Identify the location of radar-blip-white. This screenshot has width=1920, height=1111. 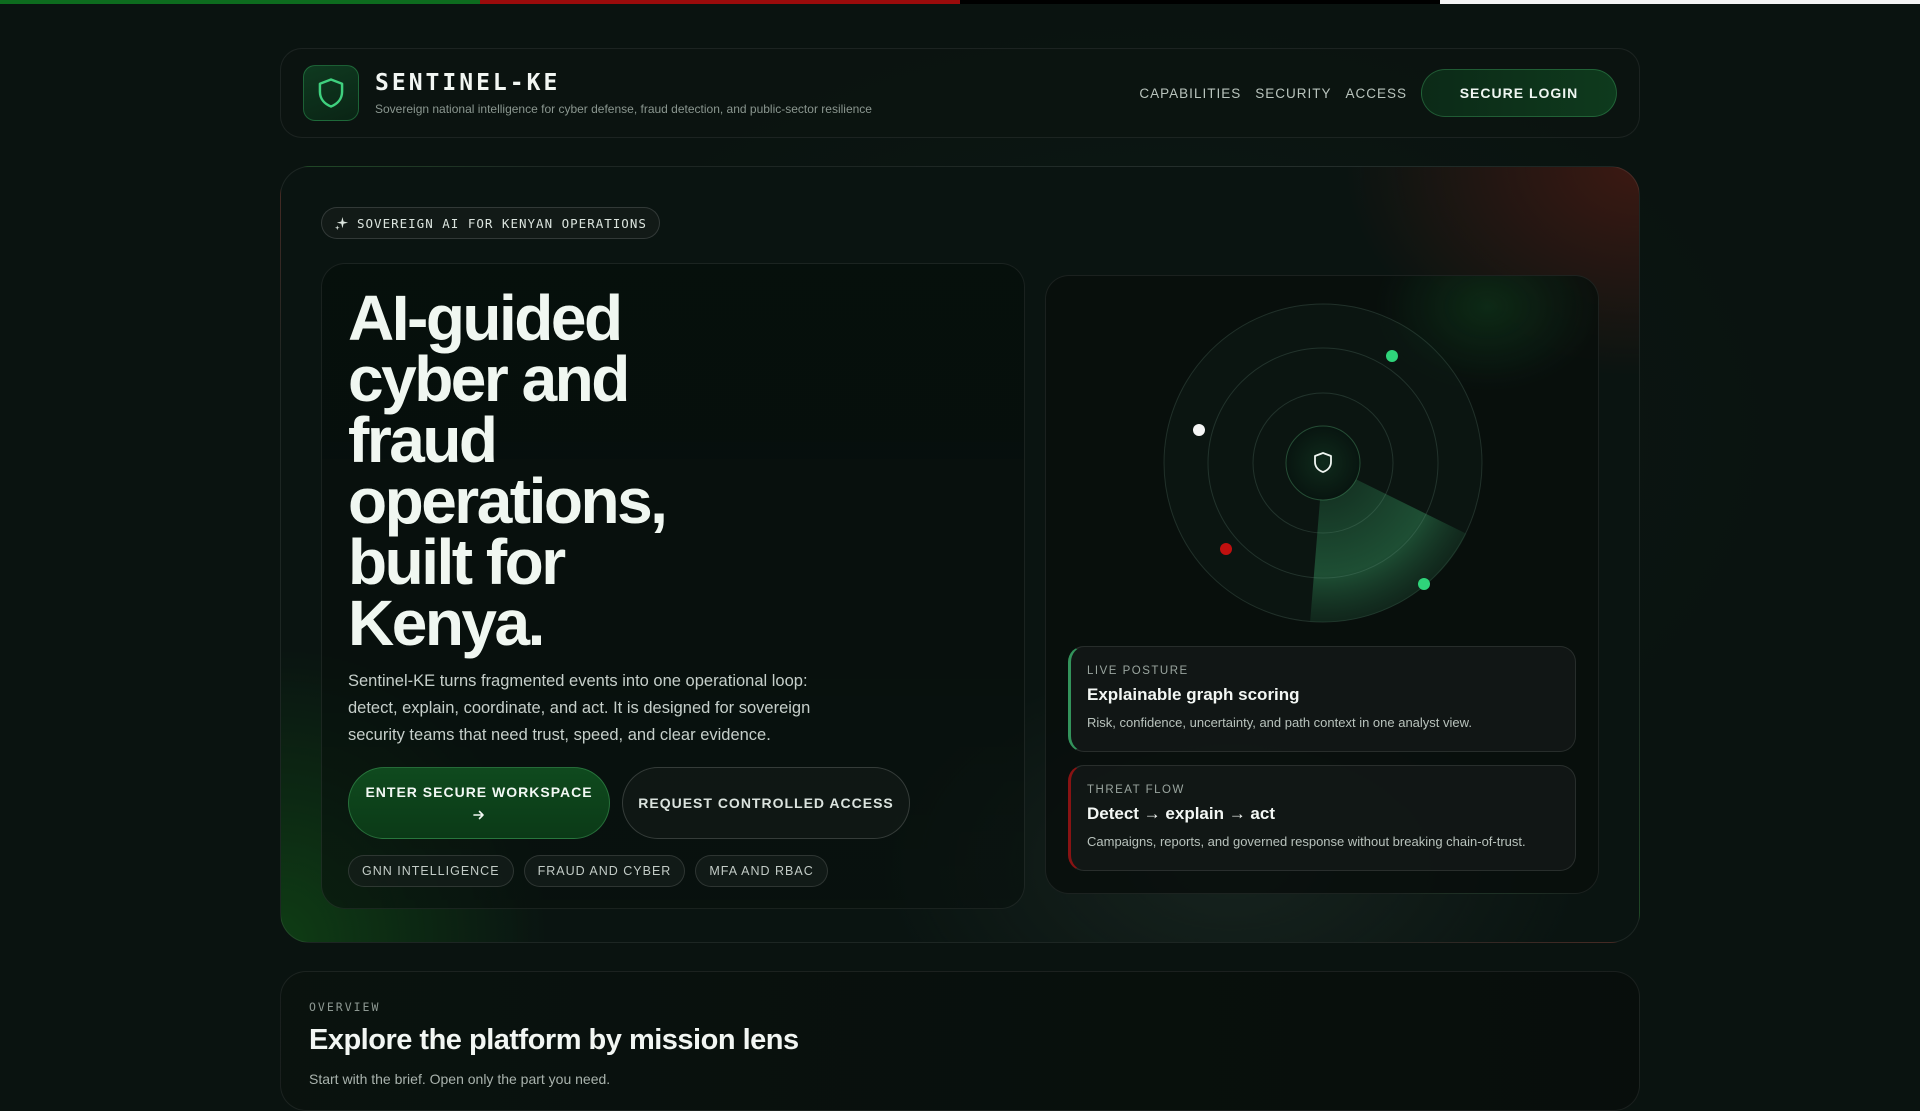
(1199, 430).